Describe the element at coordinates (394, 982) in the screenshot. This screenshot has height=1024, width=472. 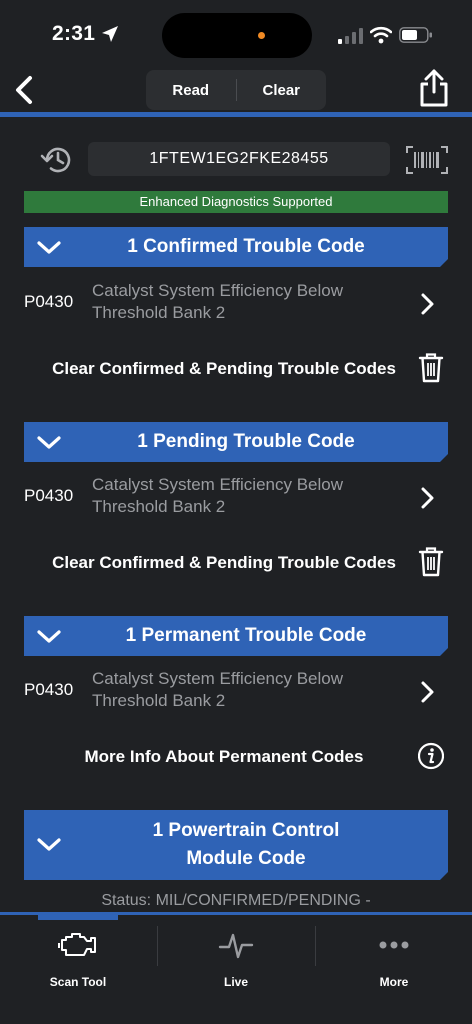
I see `tab-label: More` at that location.